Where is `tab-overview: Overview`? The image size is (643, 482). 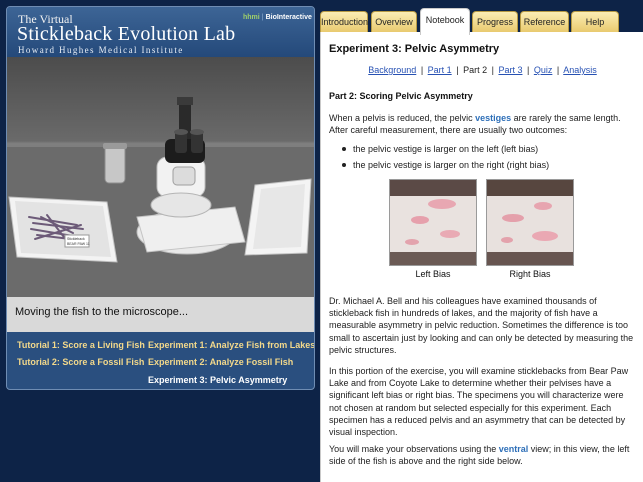
tab-overview: Overview is located at coordinates (394, 21).